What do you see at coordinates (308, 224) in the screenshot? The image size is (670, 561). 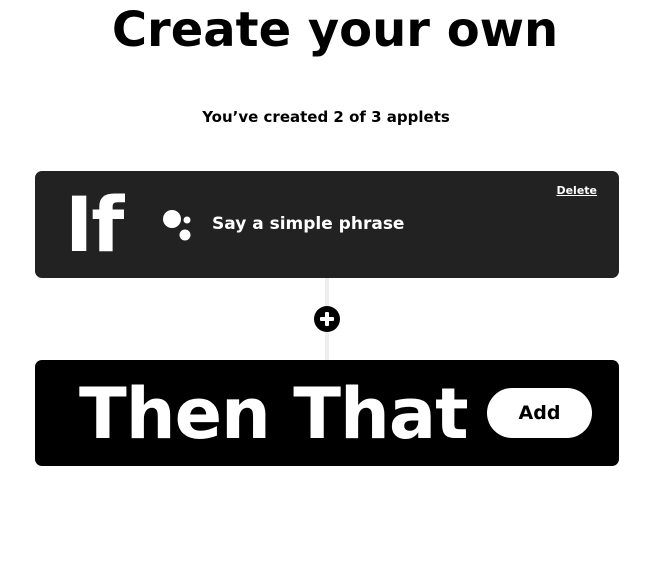 I see `trigger-label: Say a simple phrase` at bounding box center [308, 224].